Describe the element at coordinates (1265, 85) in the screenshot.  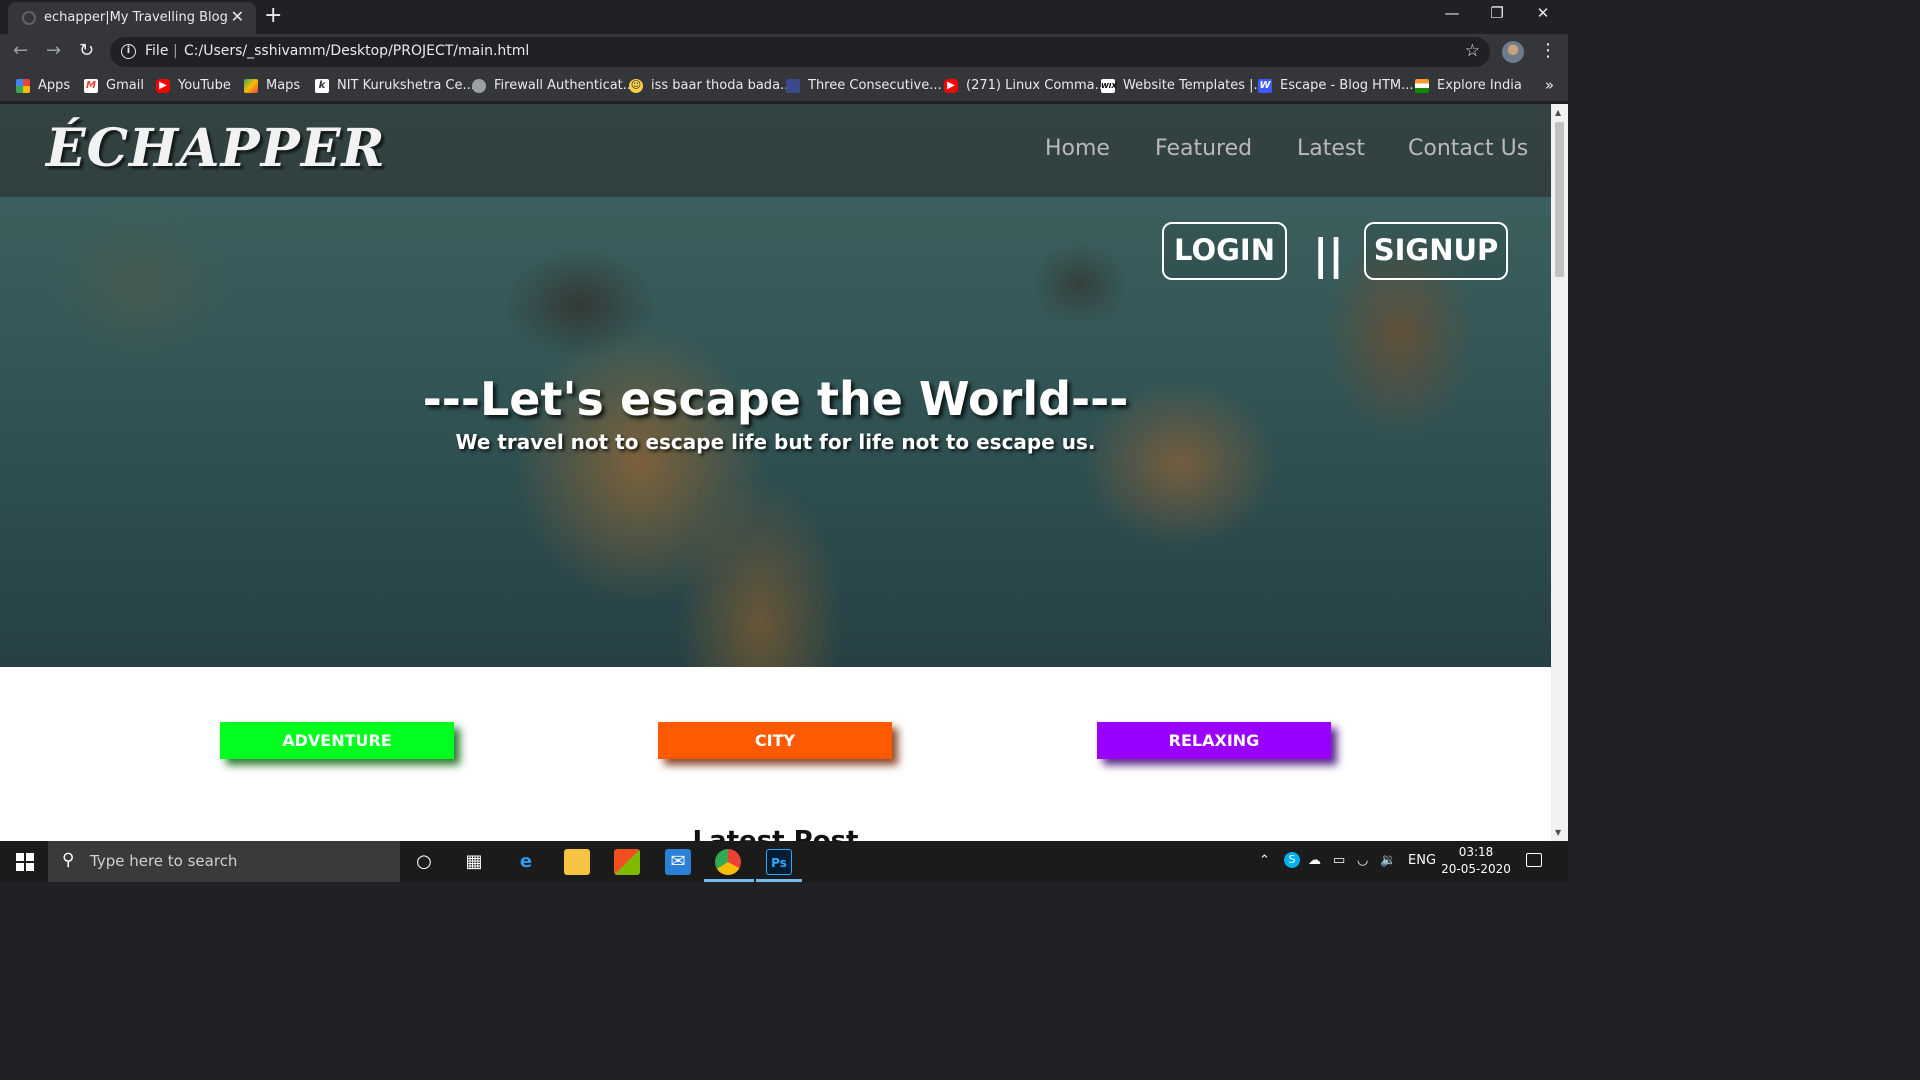
I see `w-icon: W` at that location.